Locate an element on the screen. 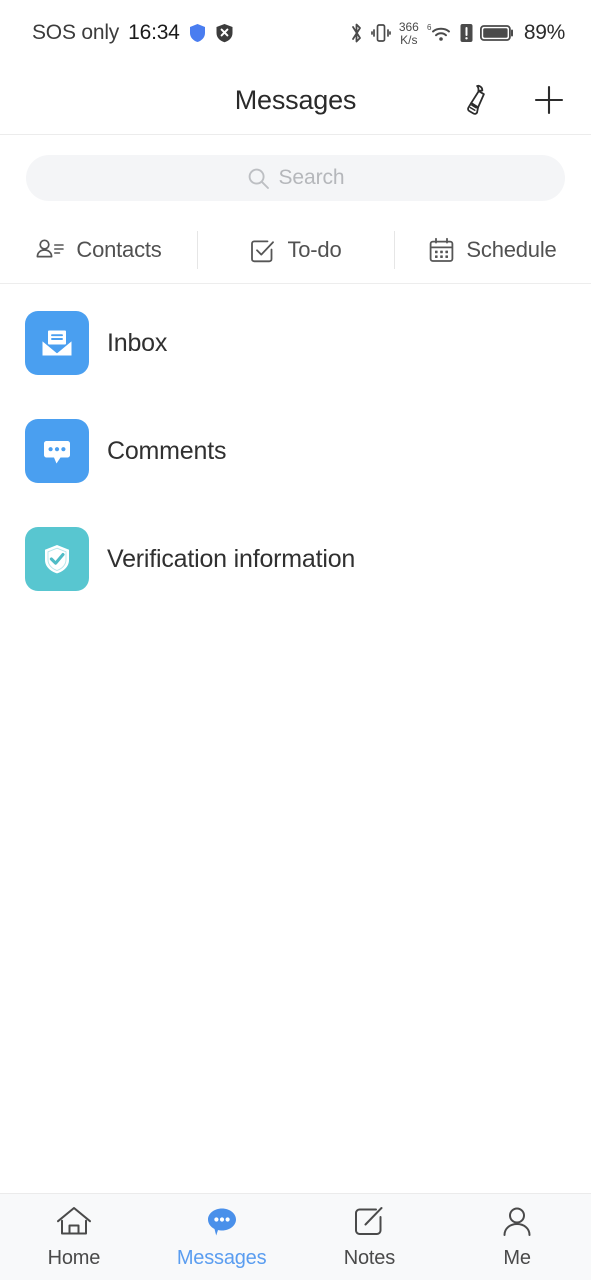 The width and height of the screenshot is (591, 1280). quick-action-todo: To-do is located at coordinates (295, 250).